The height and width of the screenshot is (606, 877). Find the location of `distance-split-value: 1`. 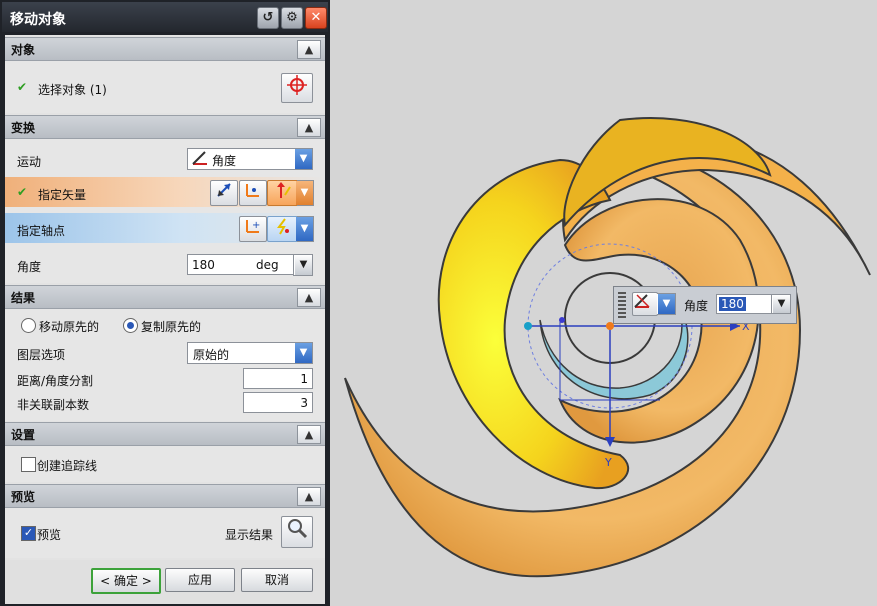

distance-split-value: 1 is located at coordinates (304, 379).